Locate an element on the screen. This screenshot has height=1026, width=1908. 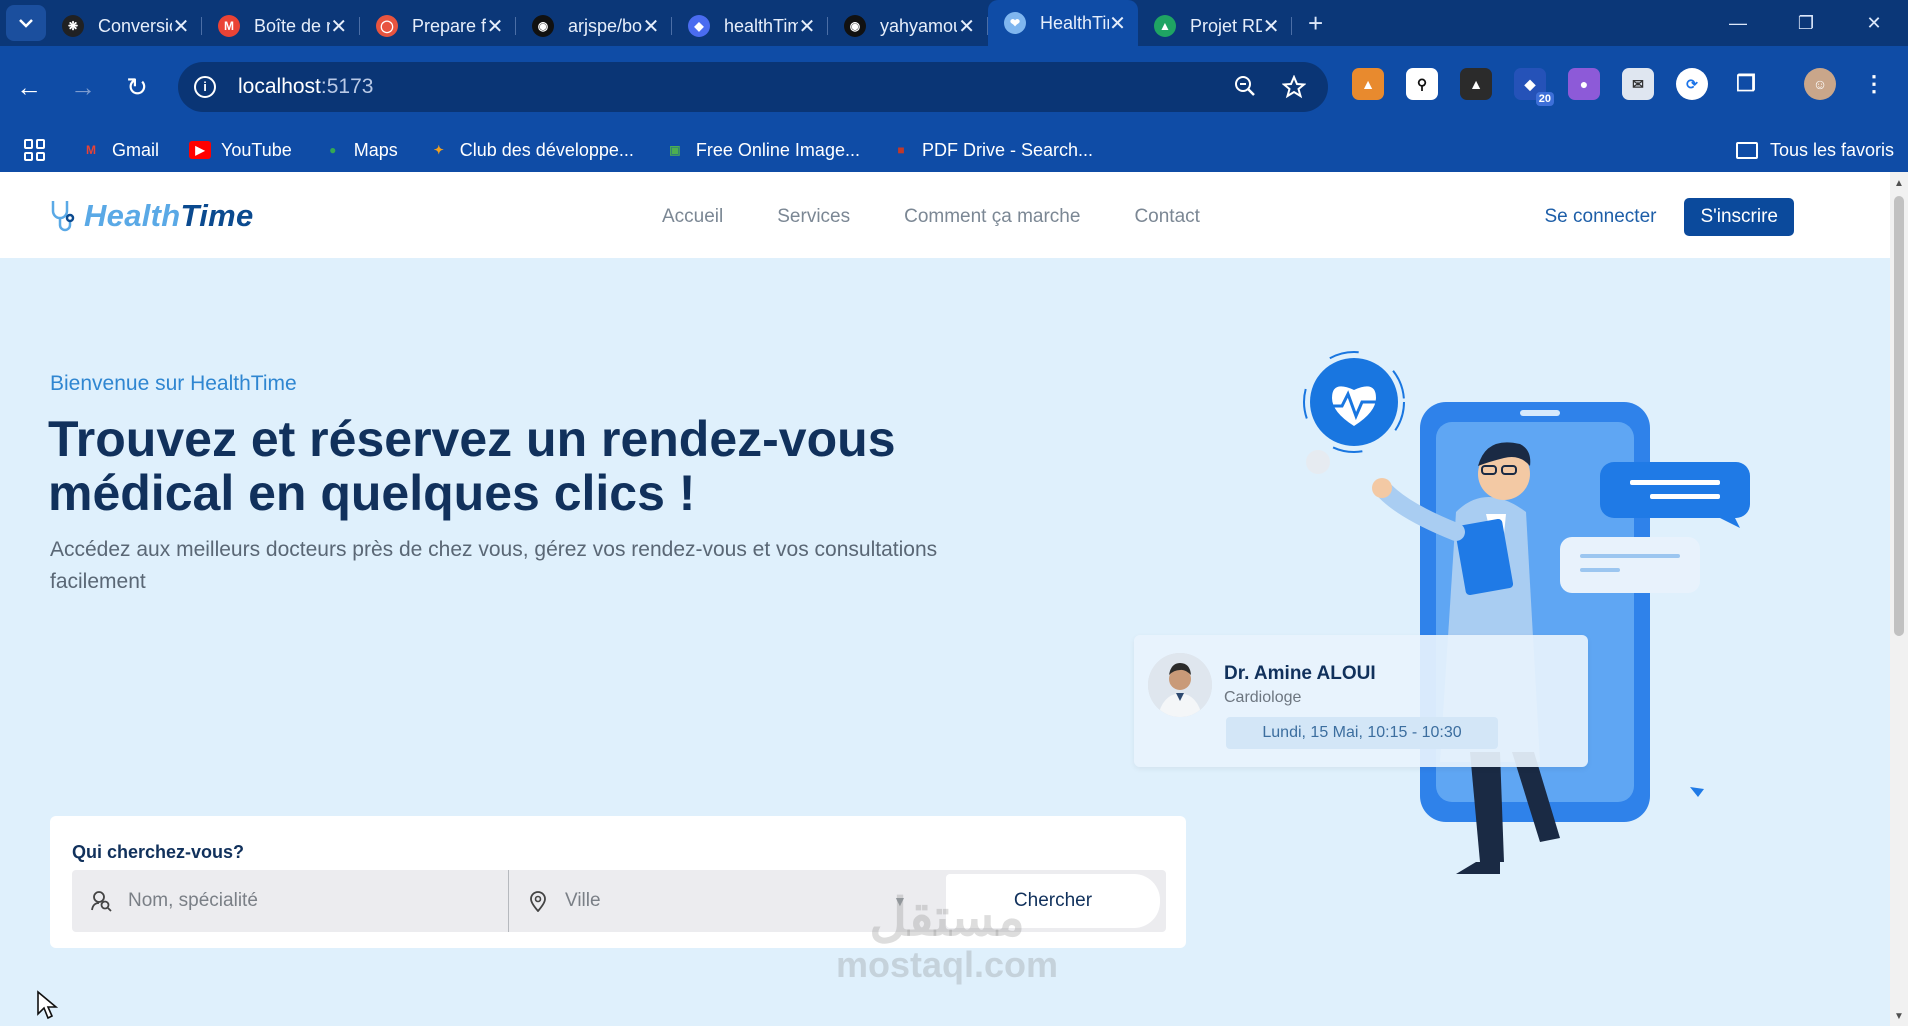
url-text: localhost:5173 is located at coordinates (305, 87).